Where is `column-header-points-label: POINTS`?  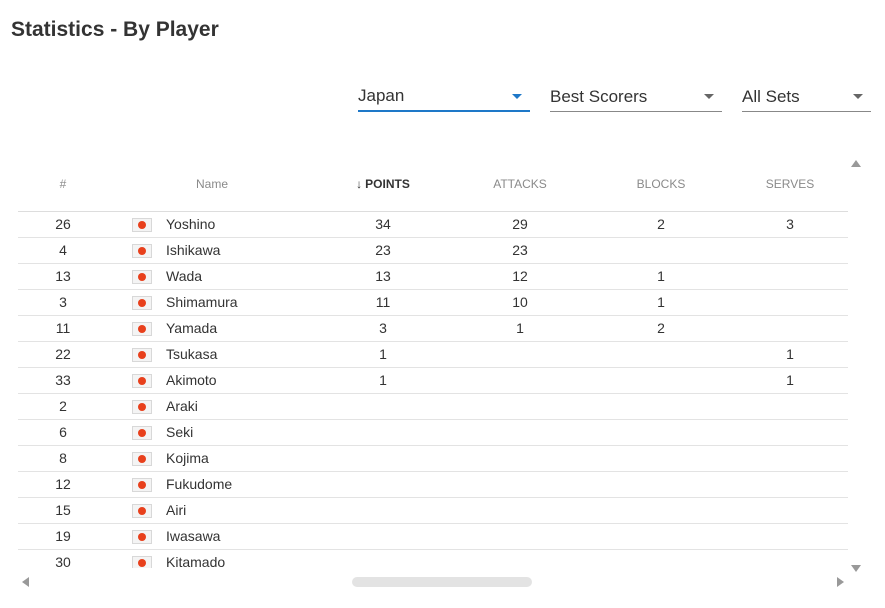 column-header-points-label: POINTS is located at coordinates (387, 184).